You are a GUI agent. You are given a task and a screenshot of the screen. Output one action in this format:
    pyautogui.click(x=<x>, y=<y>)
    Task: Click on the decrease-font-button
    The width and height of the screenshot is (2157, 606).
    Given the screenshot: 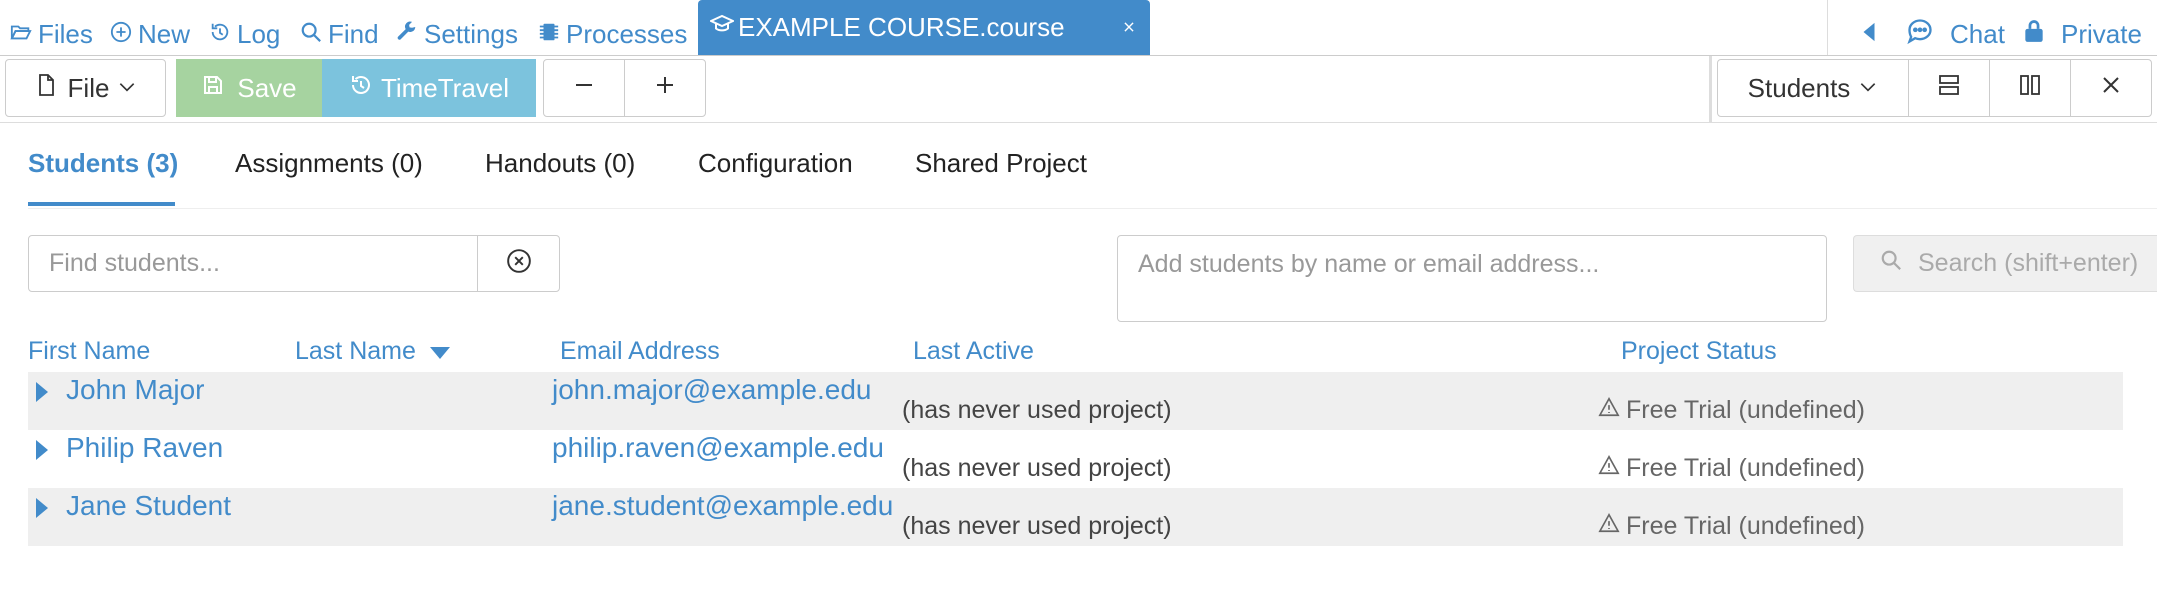 What is the action you would take?
    pyautogui.click(x=584, y=88)
    